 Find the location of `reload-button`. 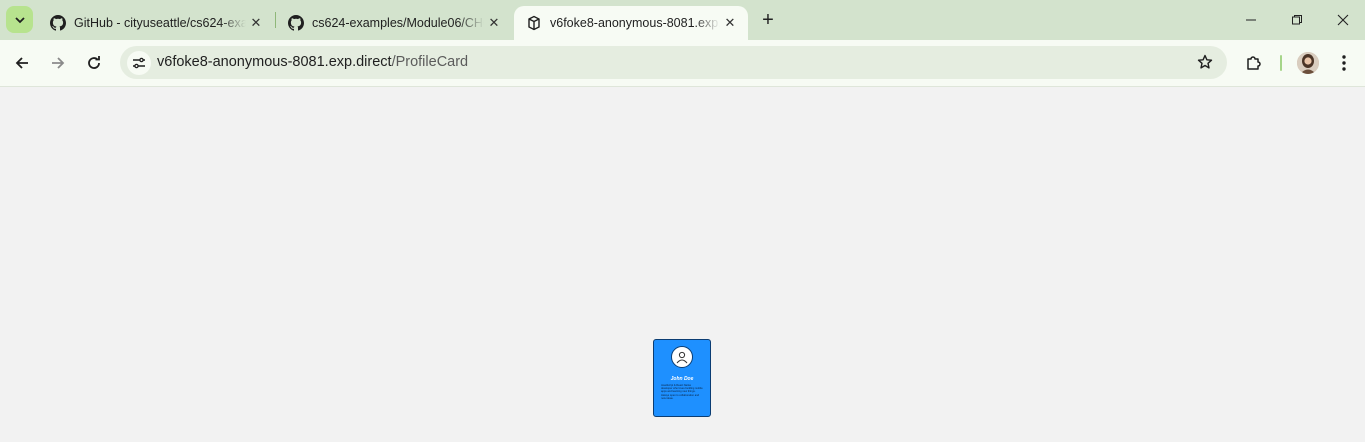

reload-button is located at coordinates (94, 63).